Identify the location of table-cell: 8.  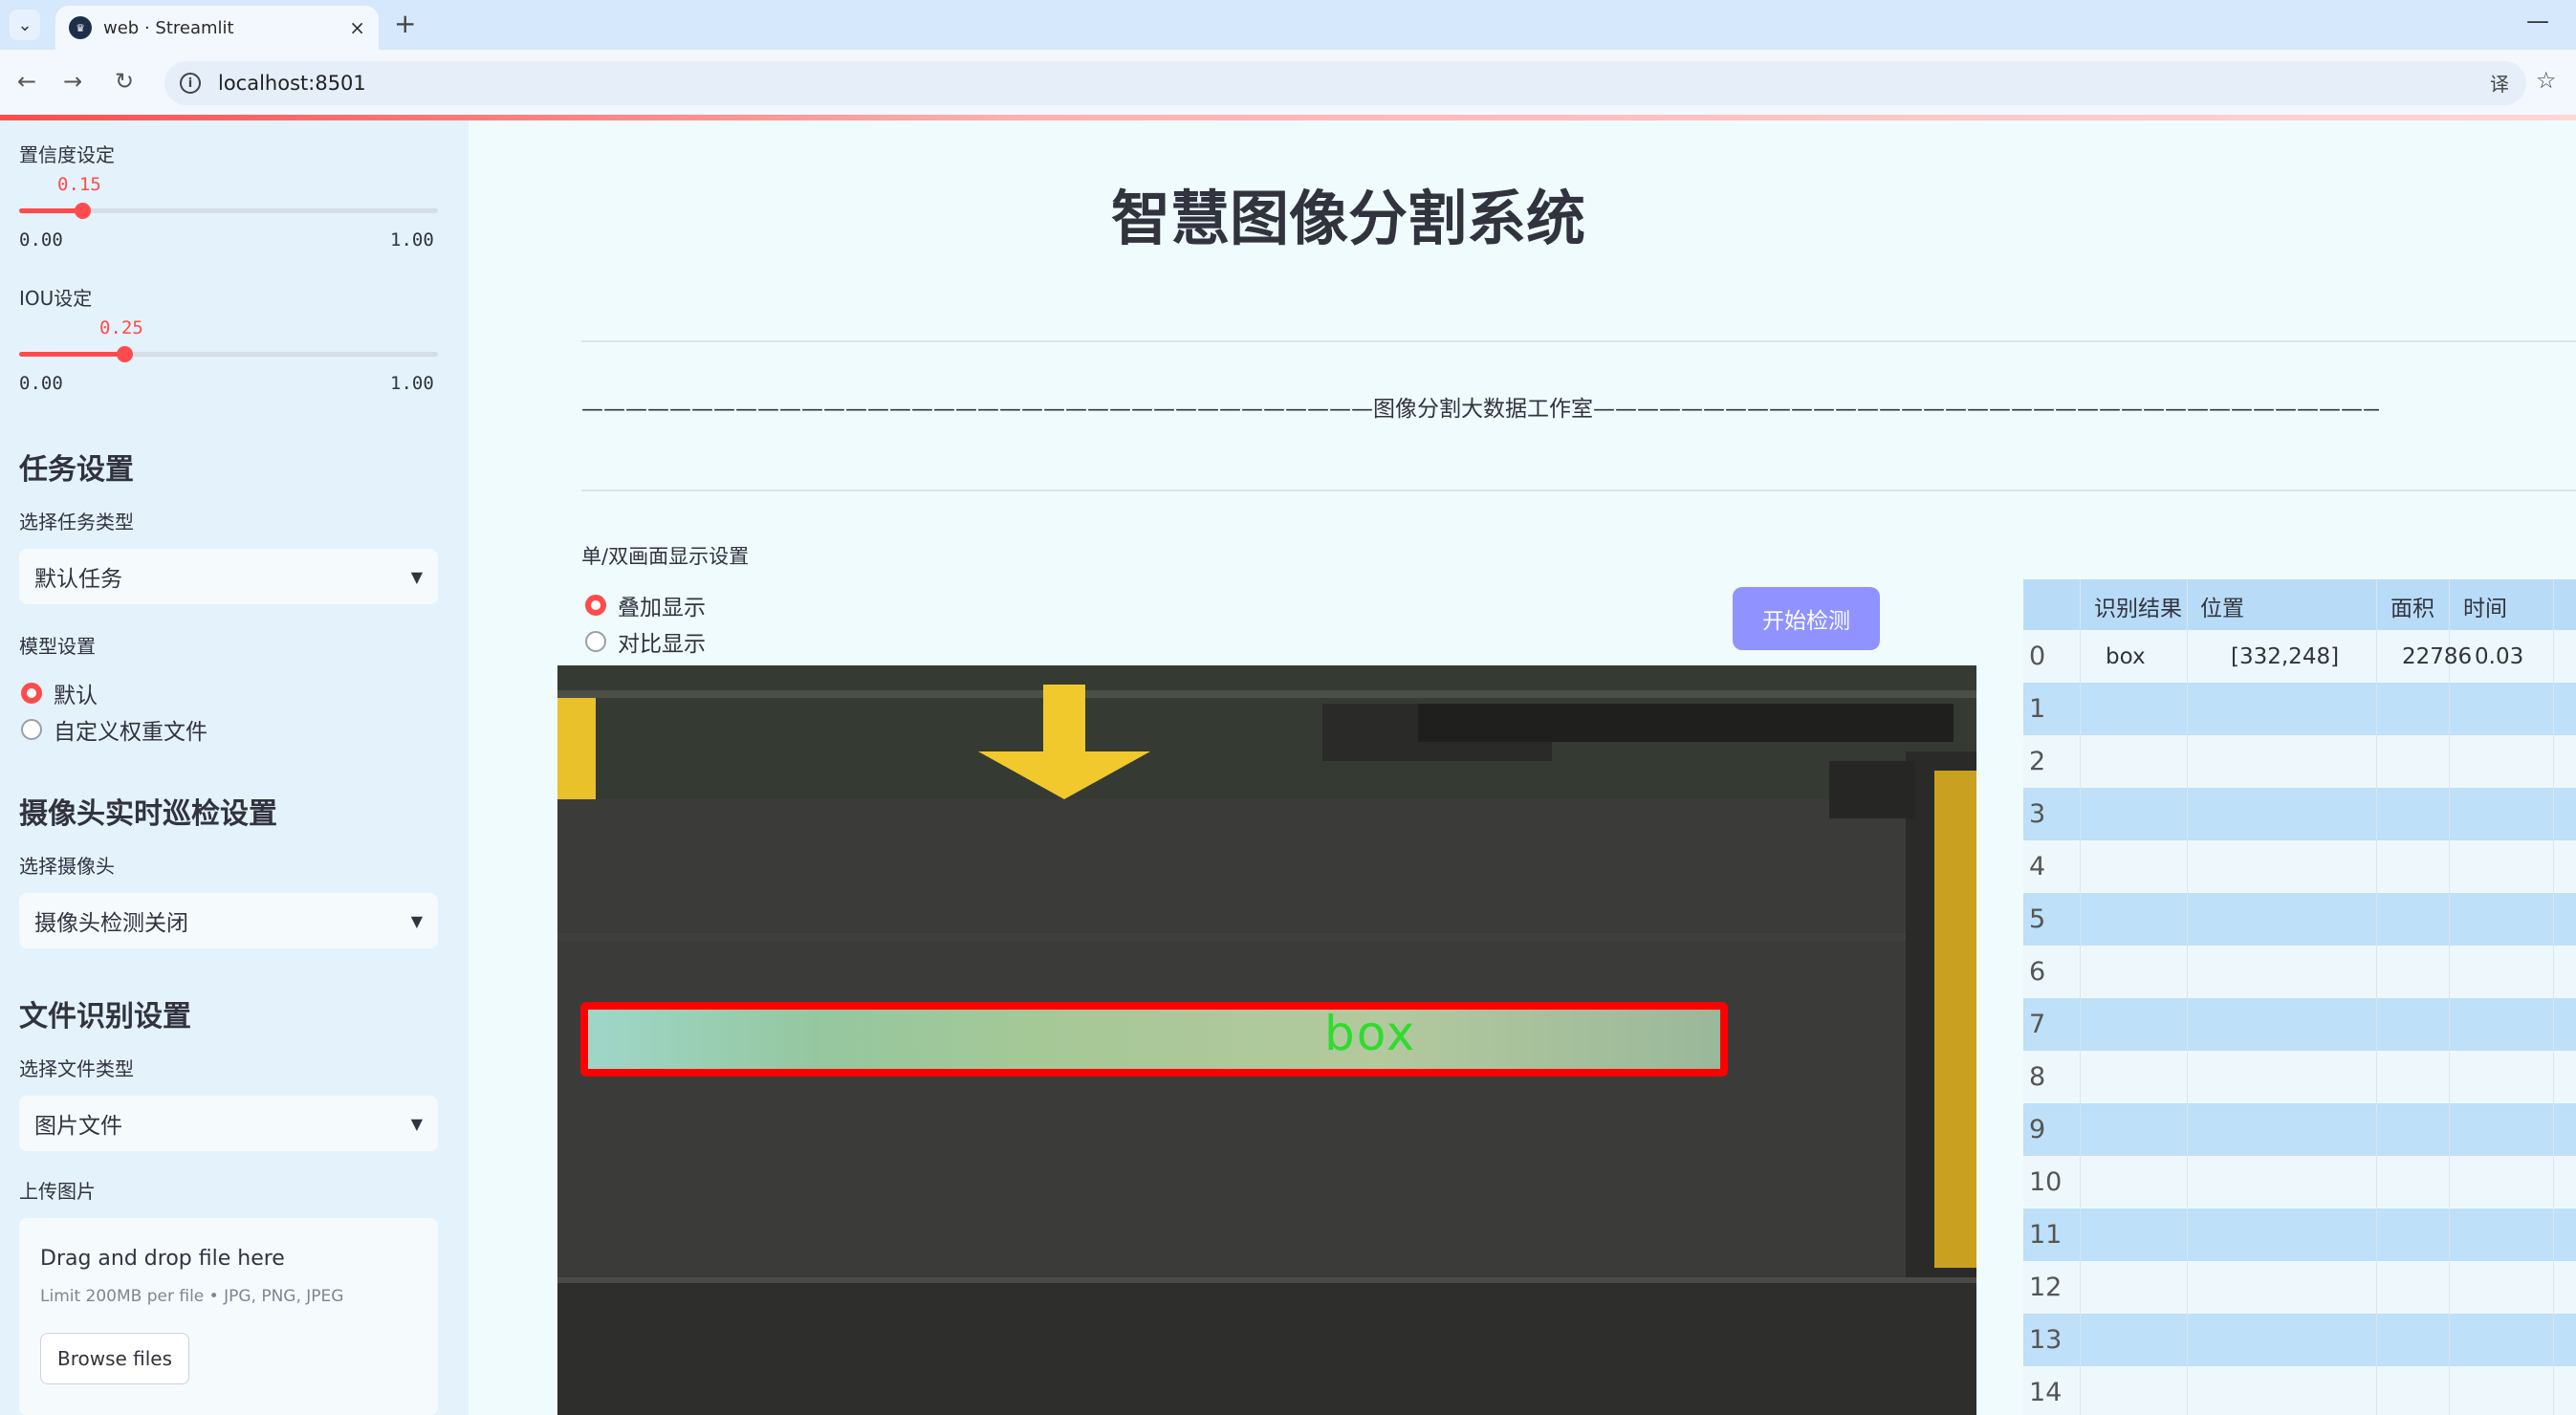
(2052, 1077).